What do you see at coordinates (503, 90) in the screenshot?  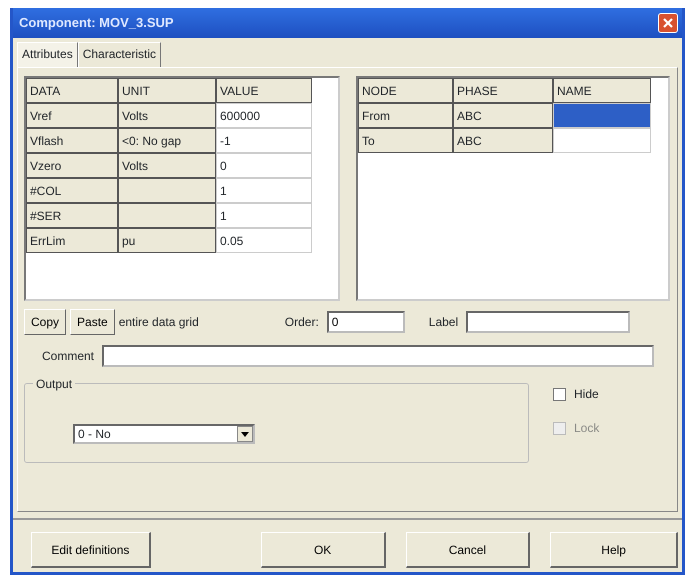 I see `column-header: PHASE` at bounding box center [503, 90].